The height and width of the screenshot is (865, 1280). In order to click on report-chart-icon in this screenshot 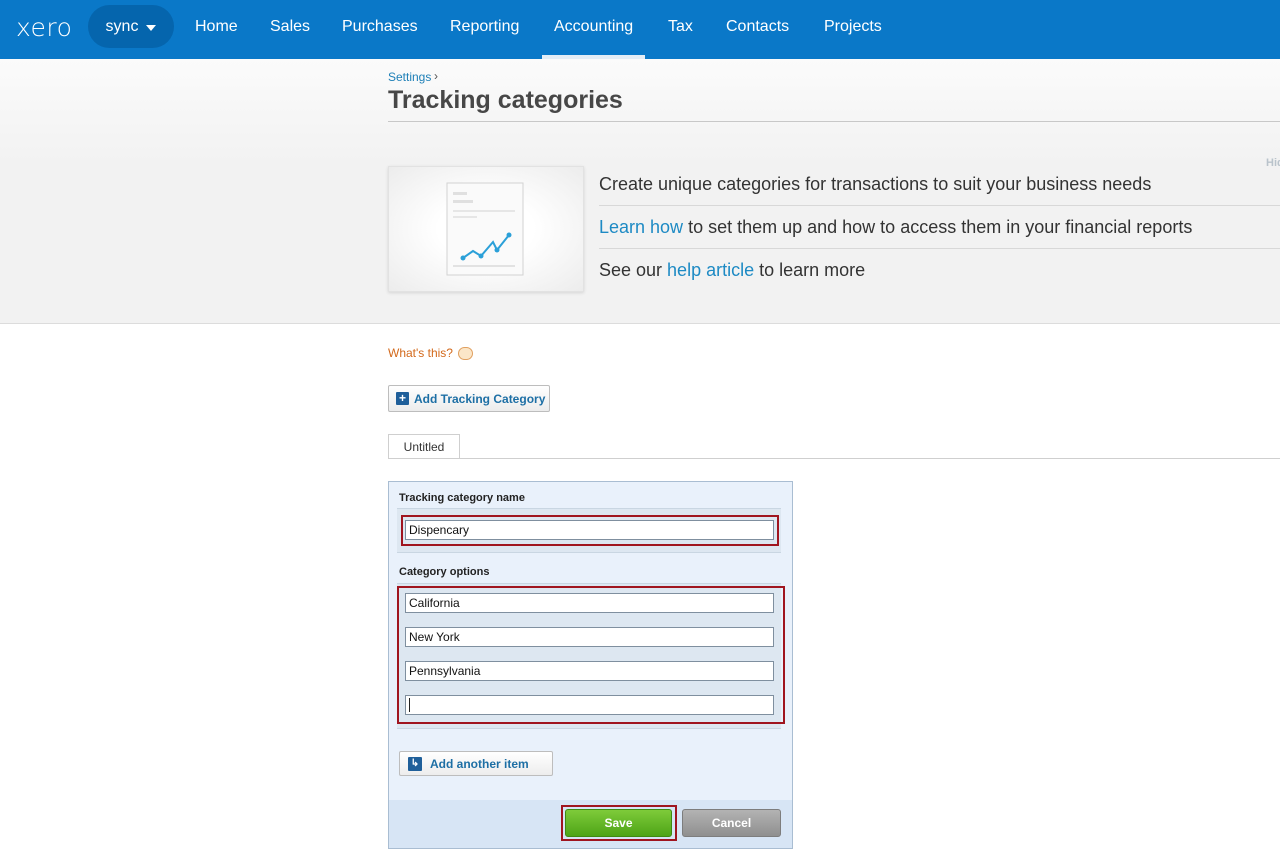, I will do `click(485, 229)`.